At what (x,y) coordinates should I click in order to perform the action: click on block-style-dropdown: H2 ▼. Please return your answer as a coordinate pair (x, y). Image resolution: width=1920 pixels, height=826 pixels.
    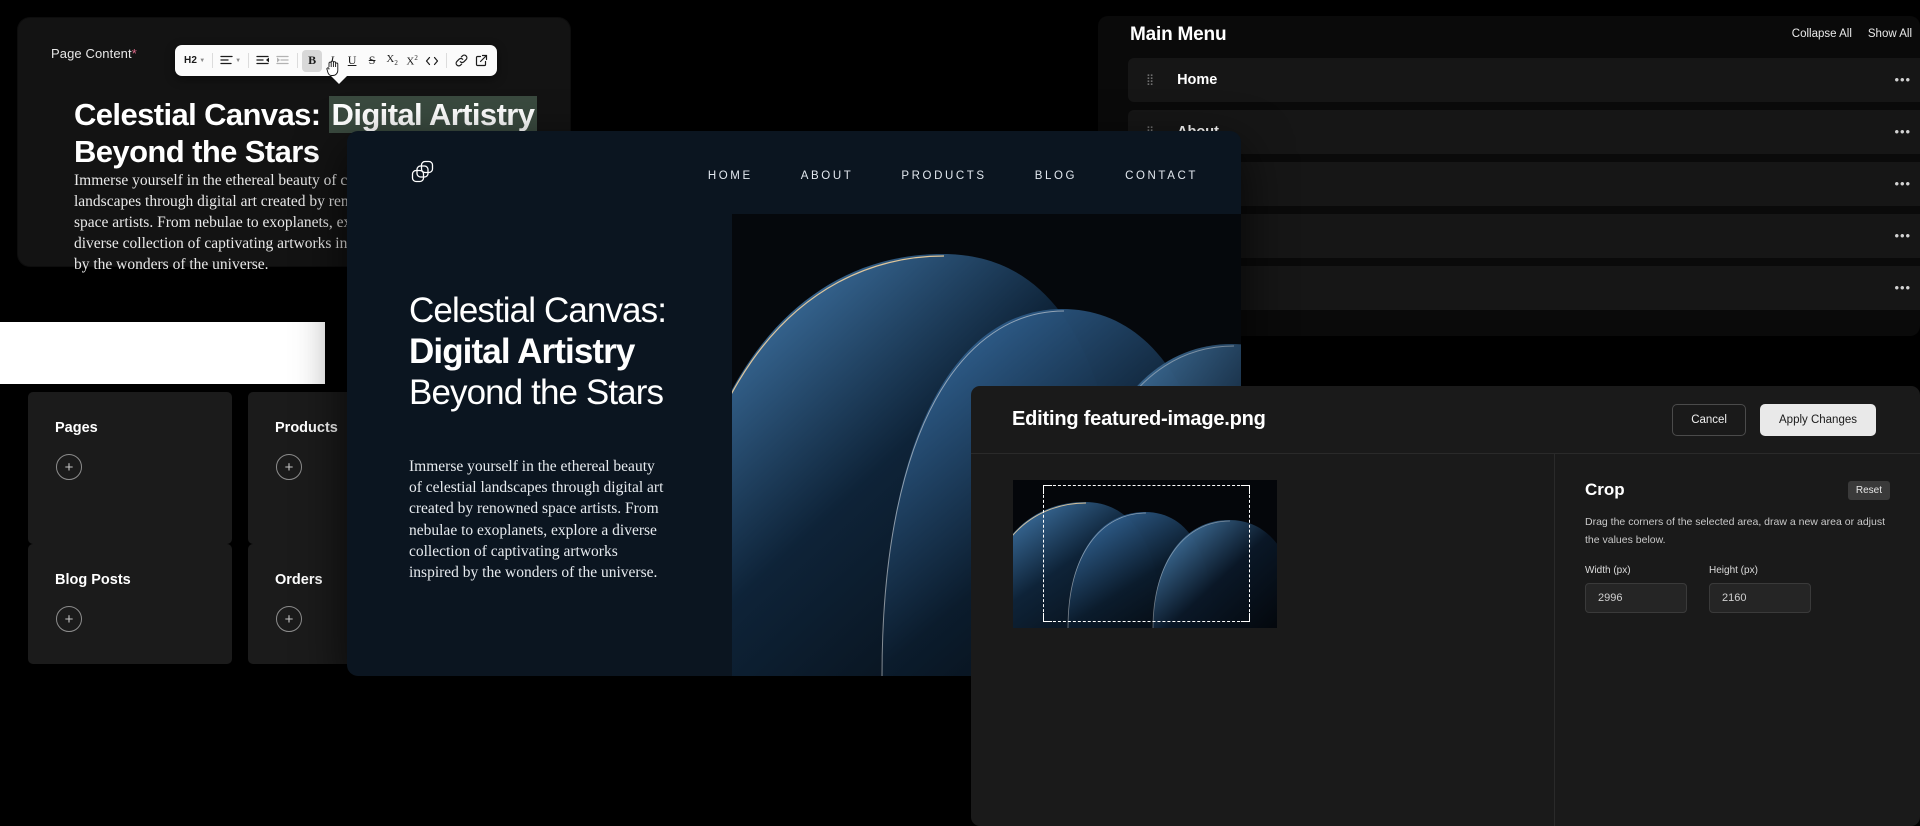
    Looking at the image, I should click on (194, 61).